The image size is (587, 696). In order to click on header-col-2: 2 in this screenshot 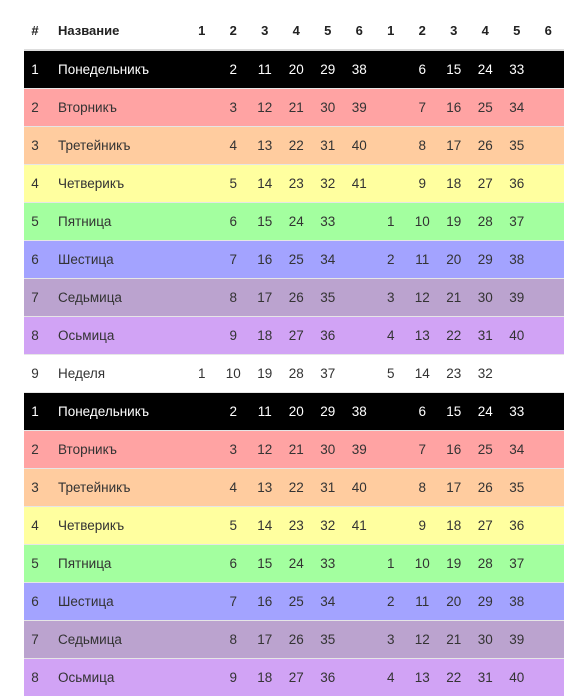, I will do `click(234, 31)`.